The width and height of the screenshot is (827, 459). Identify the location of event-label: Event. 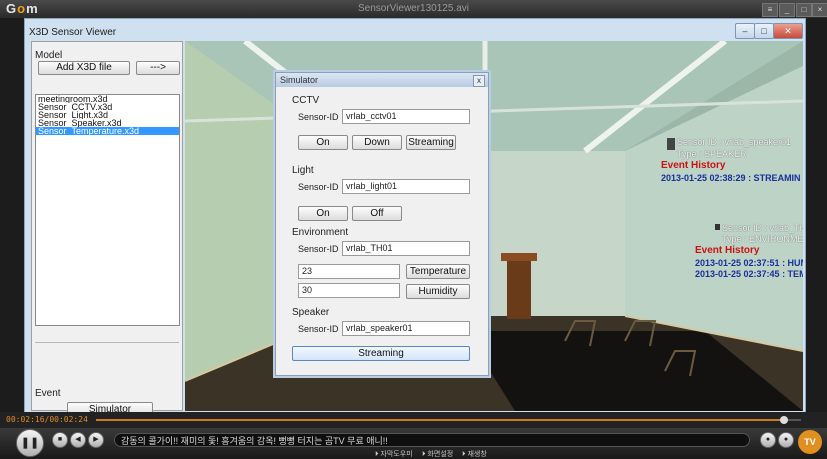
(48, 393).